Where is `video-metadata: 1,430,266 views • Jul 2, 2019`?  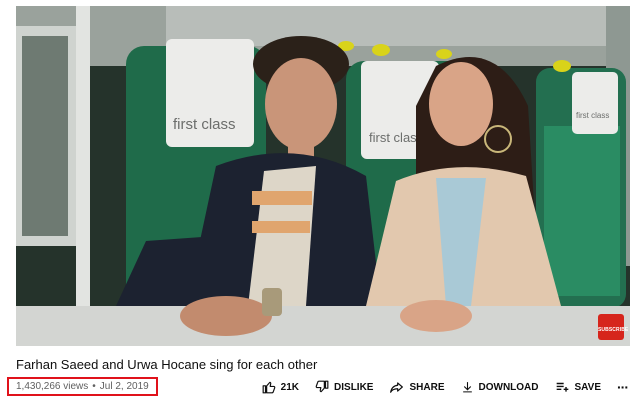
video-metadata: 1,430,266 views • Jul 2, 2019 is located at coordinates (82, 386).